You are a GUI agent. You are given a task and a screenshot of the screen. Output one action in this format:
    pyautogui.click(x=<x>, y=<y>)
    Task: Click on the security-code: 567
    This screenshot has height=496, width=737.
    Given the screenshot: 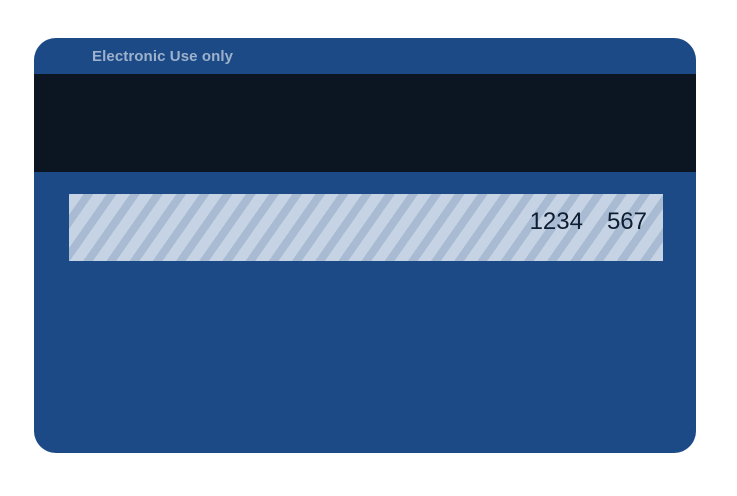 What is the action you would take?
    pyautogui.click(x=626, y=221)
    